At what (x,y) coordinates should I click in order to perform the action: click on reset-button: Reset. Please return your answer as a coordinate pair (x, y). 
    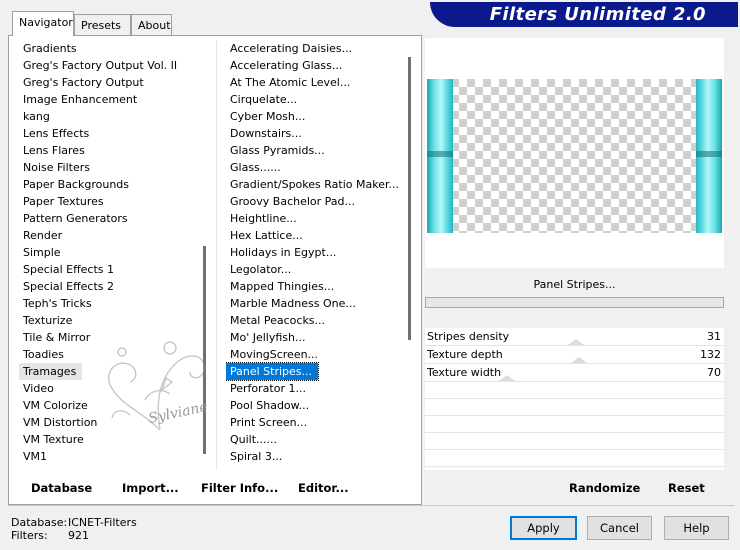
    Looking at the image, I should click on (686, 488).